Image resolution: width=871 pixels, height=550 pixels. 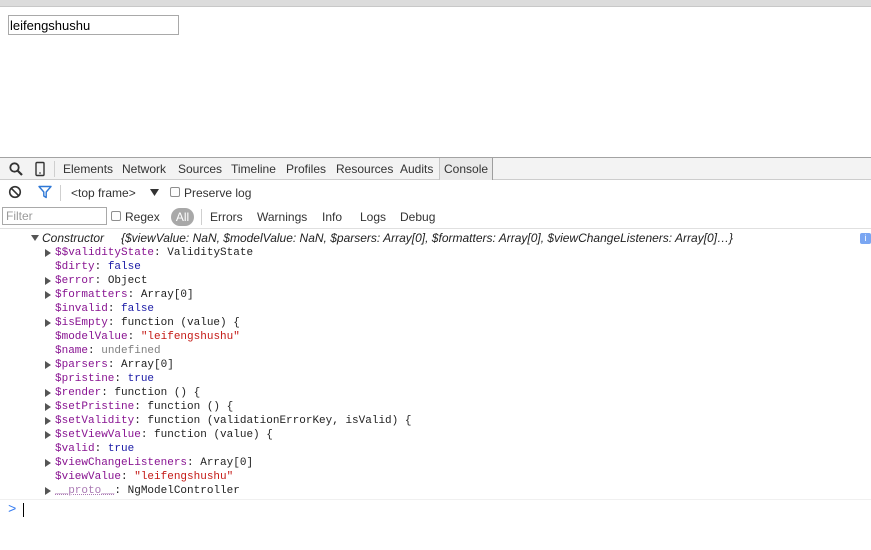 What do you see at coordinates (435, 393) in the screenshot?
I see `property-row: $render: function () {` at bounding box center [435, 393].